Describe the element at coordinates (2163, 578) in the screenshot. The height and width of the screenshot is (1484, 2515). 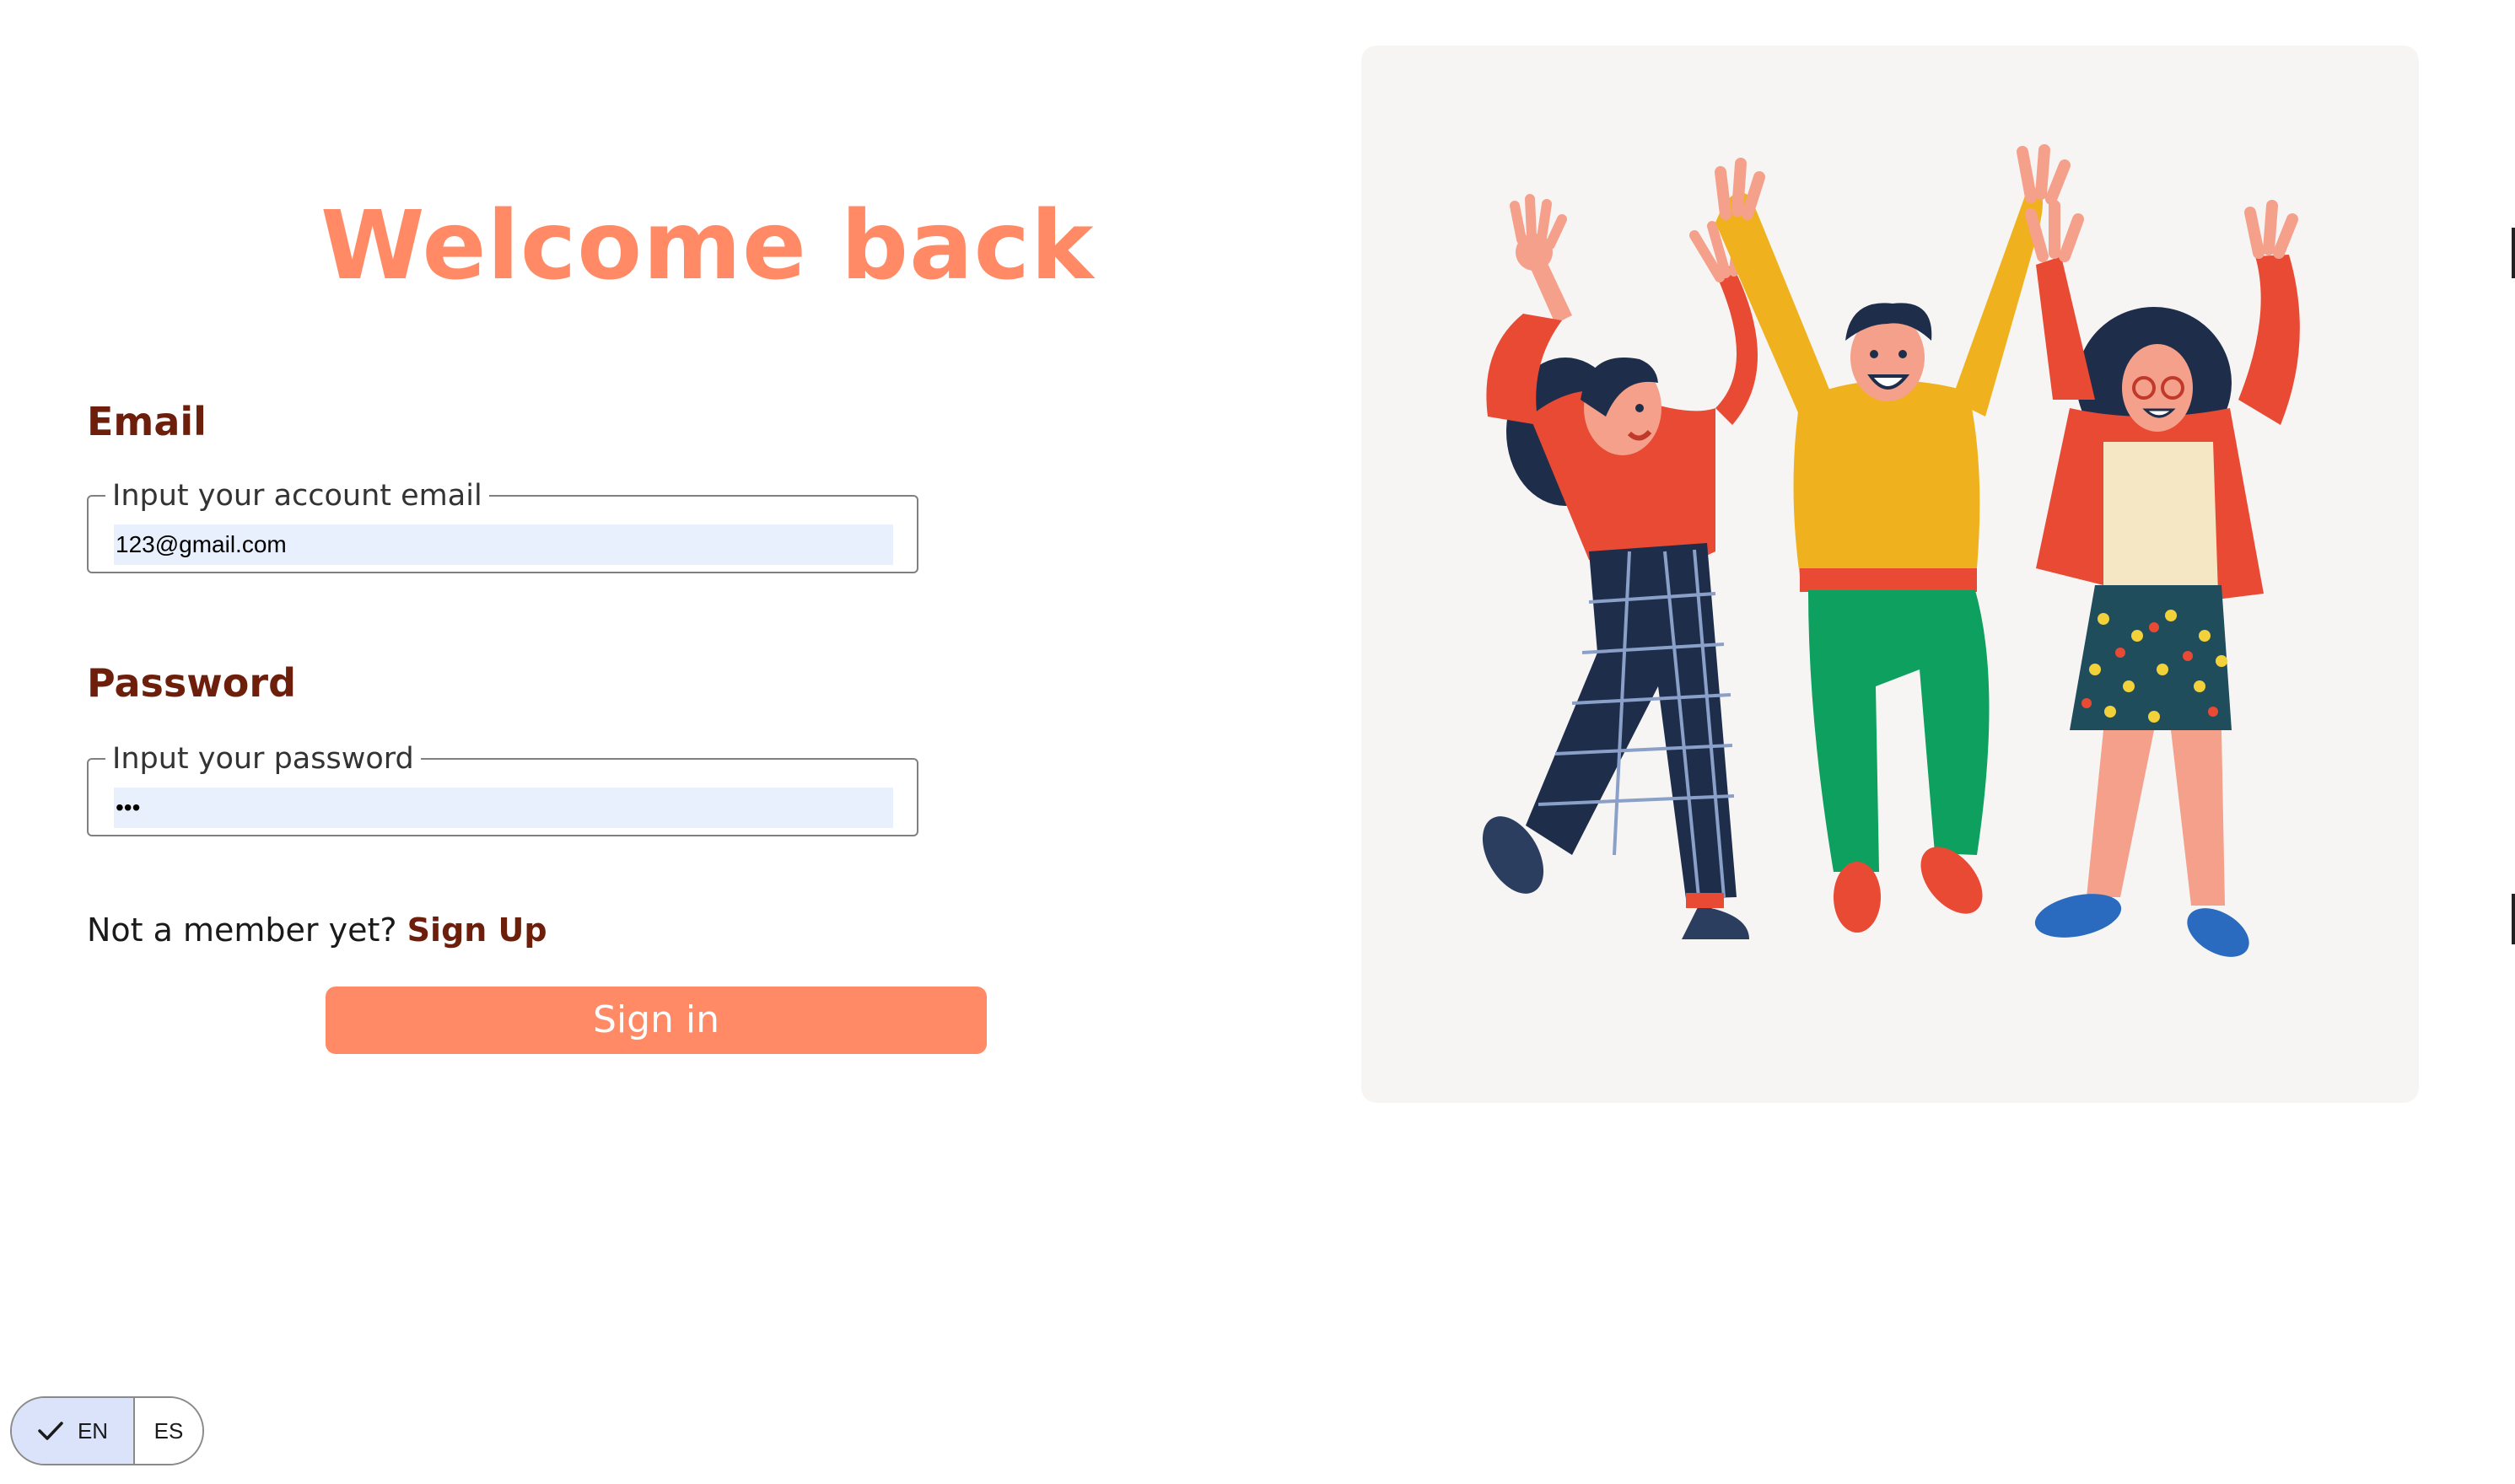
I see `person-right` at that location.